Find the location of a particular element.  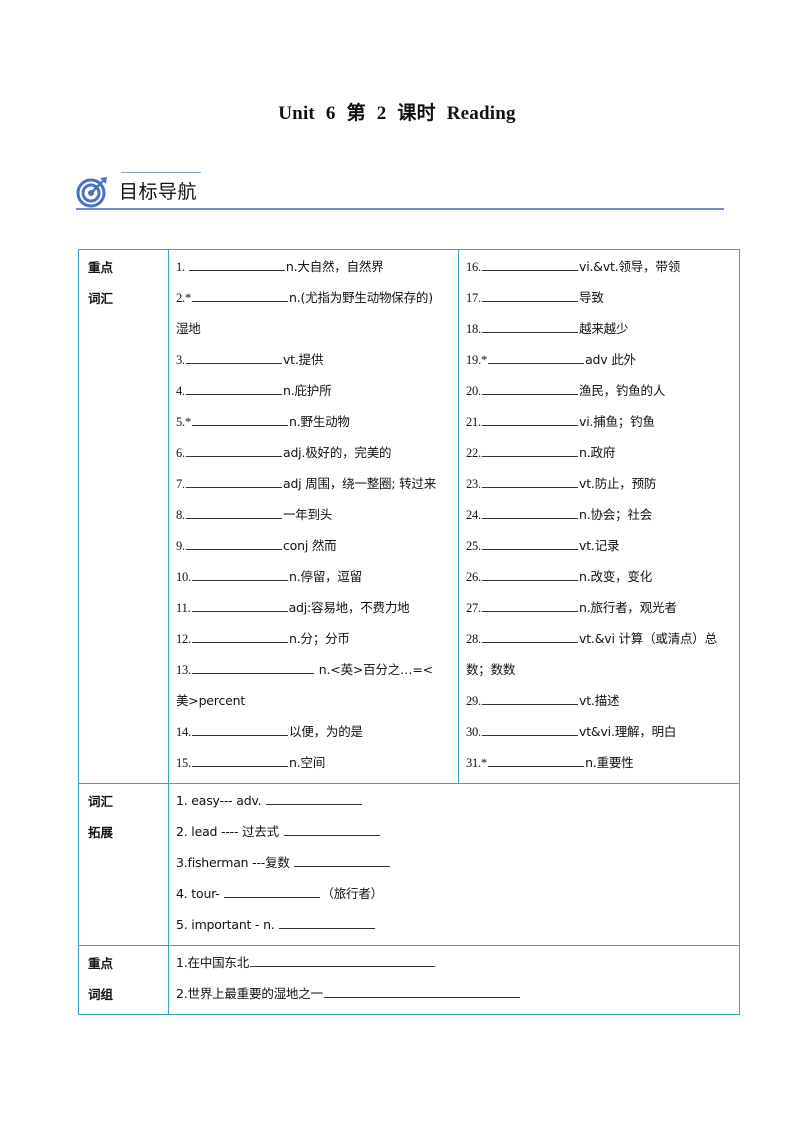

item-number: 20. is located at coordinates (474, 391).